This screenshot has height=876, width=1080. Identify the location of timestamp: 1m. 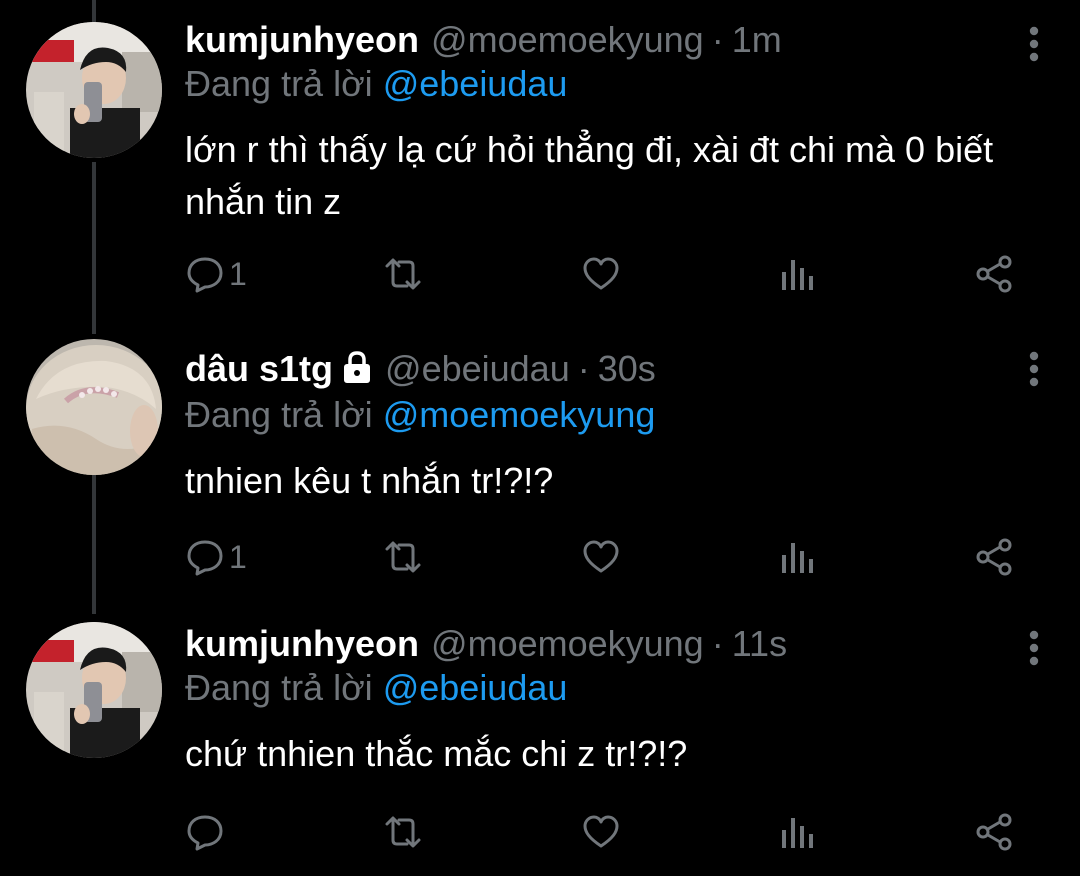
(757, 39).